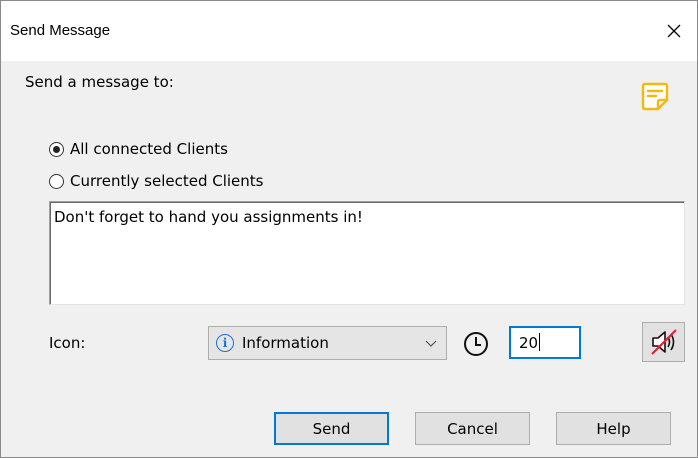  I want to click on radio-all-clients: All connected Clients, so click(138, 149).